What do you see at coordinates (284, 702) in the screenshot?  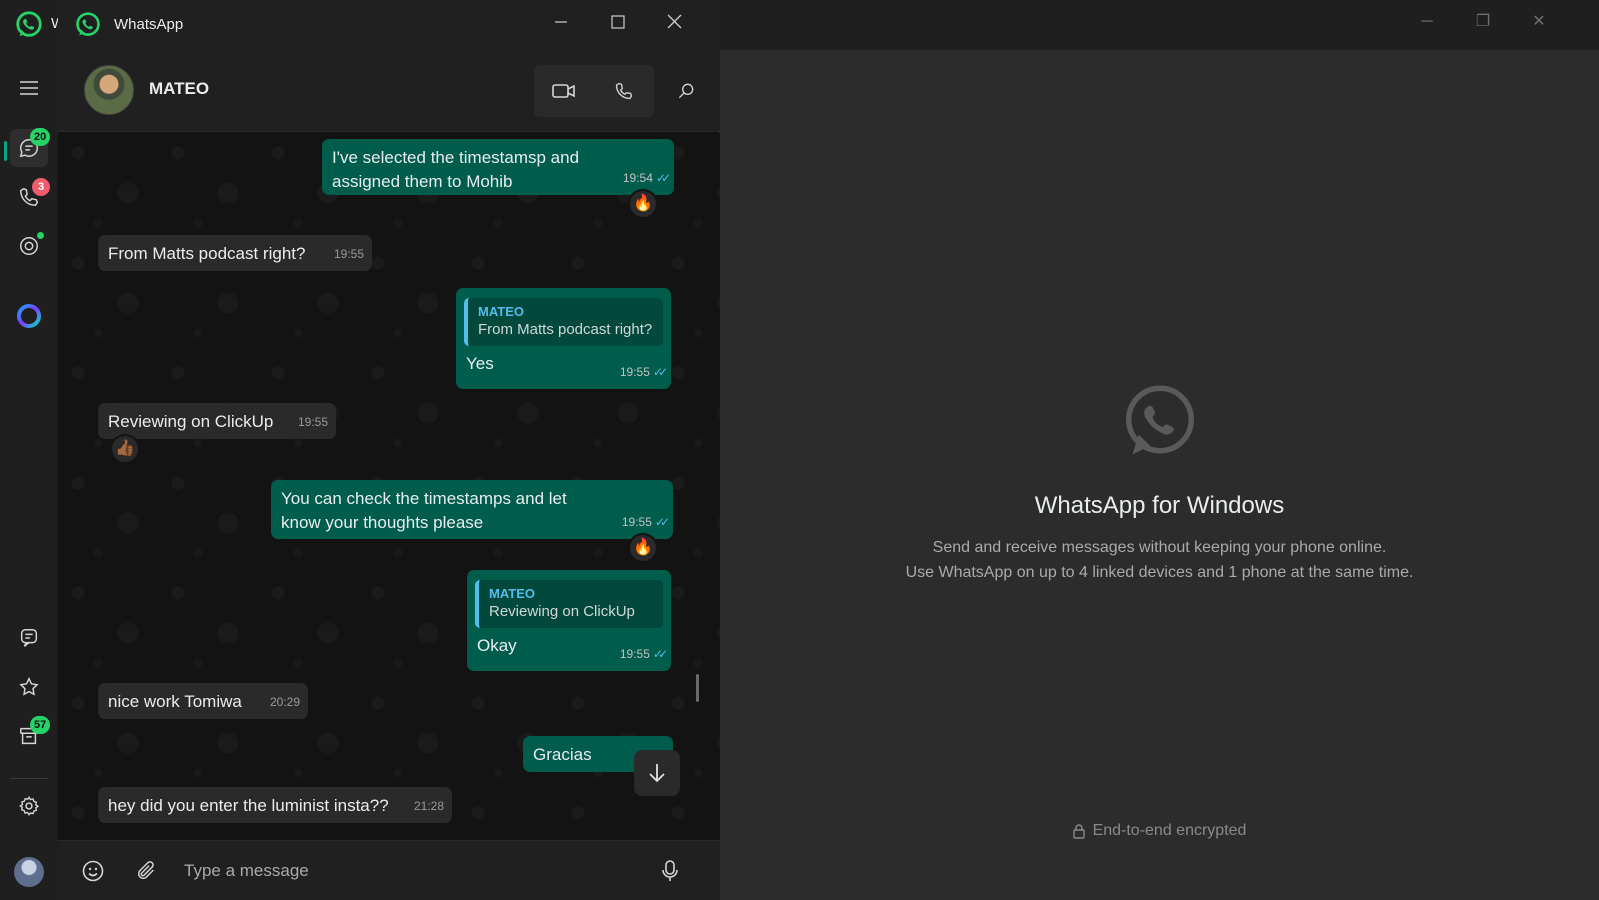 I see `message-time: 20:29` at bounding box center [284, 702].